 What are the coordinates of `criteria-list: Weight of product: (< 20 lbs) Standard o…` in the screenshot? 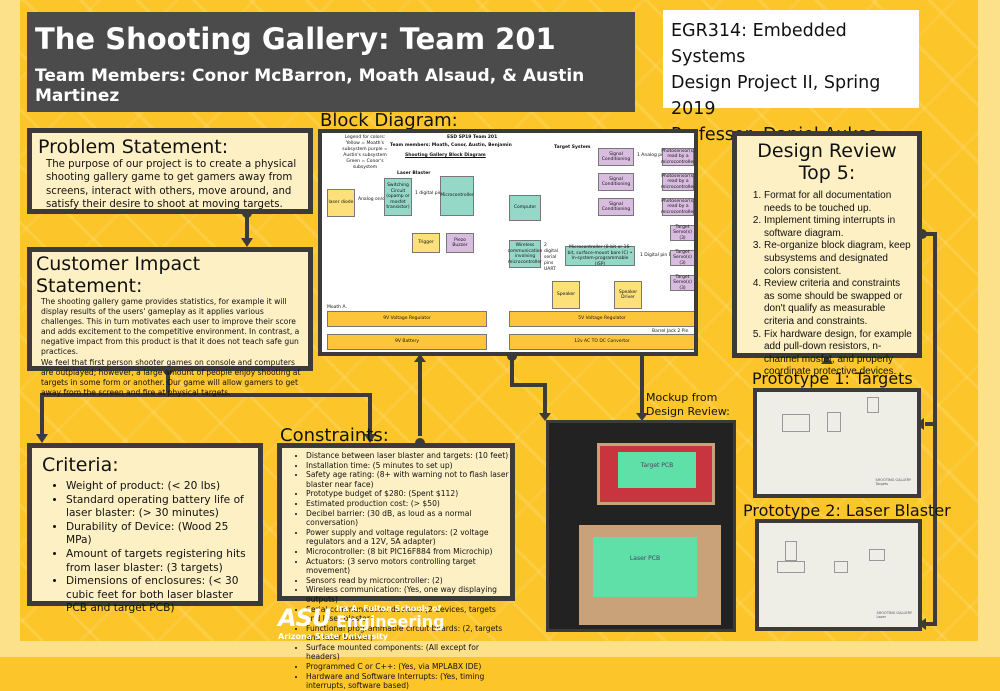 It's located at (145, 548).